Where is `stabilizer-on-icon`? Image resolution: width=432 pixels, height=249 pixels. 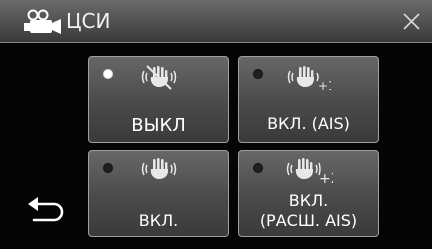
stabilizer-on-icon is located at coordinates (159, 168).